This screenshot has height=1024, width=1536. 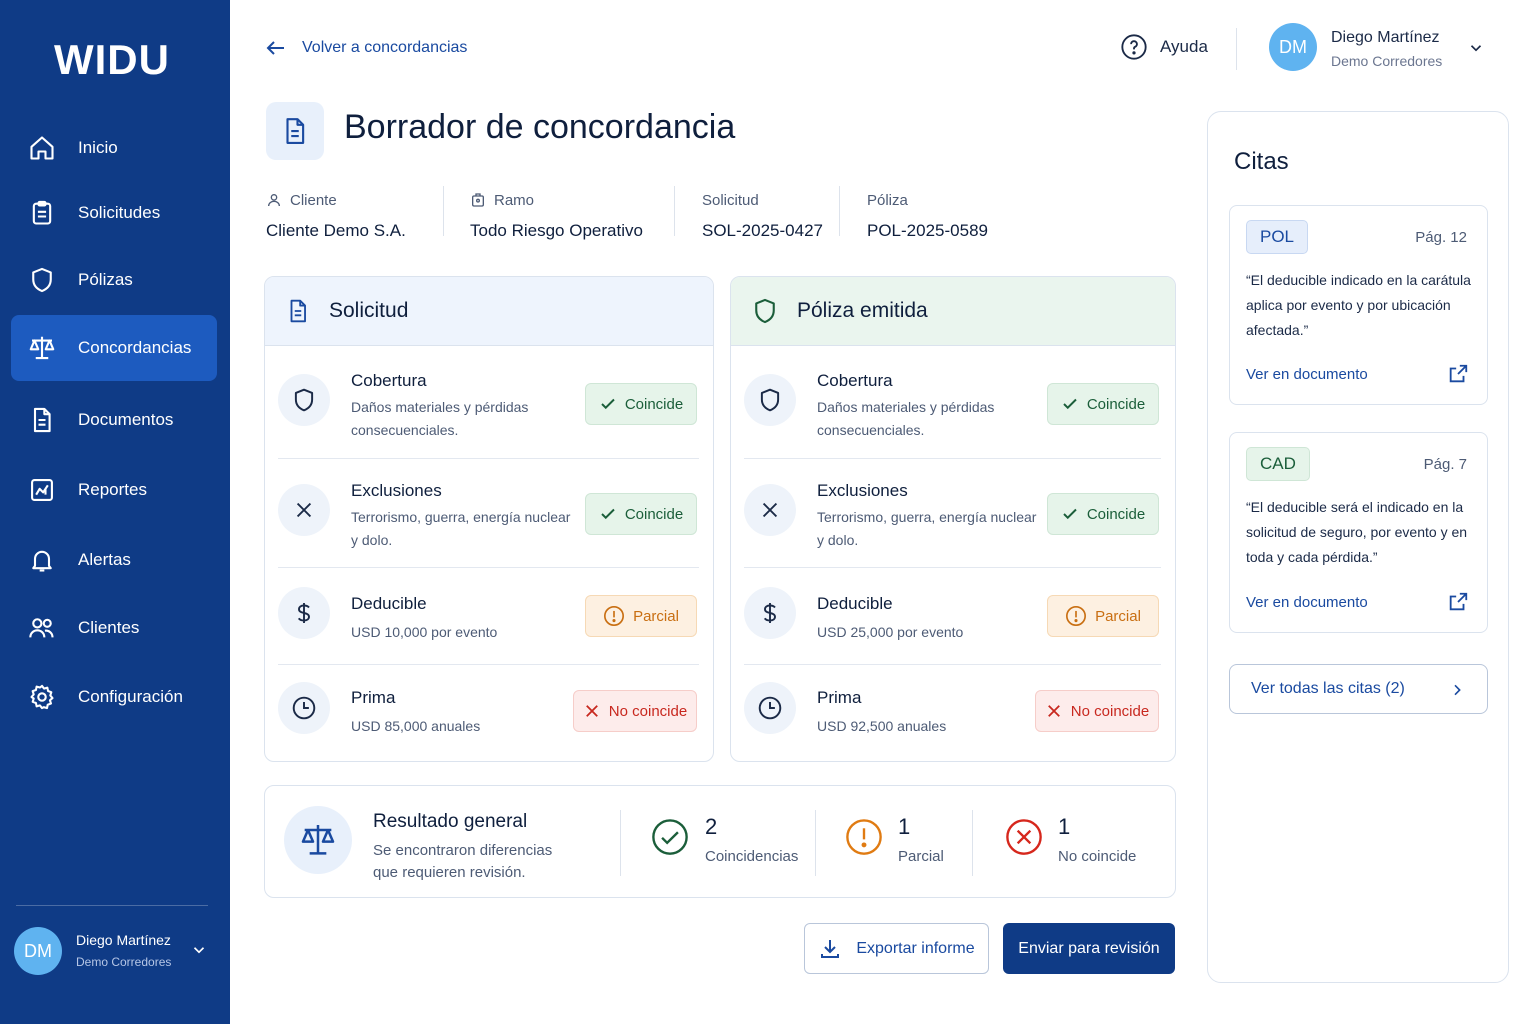 What do you see at coordinates (1261, 161) in the screenshot?
I see `citations-title: Citas` at bounding box center [1261, 161].